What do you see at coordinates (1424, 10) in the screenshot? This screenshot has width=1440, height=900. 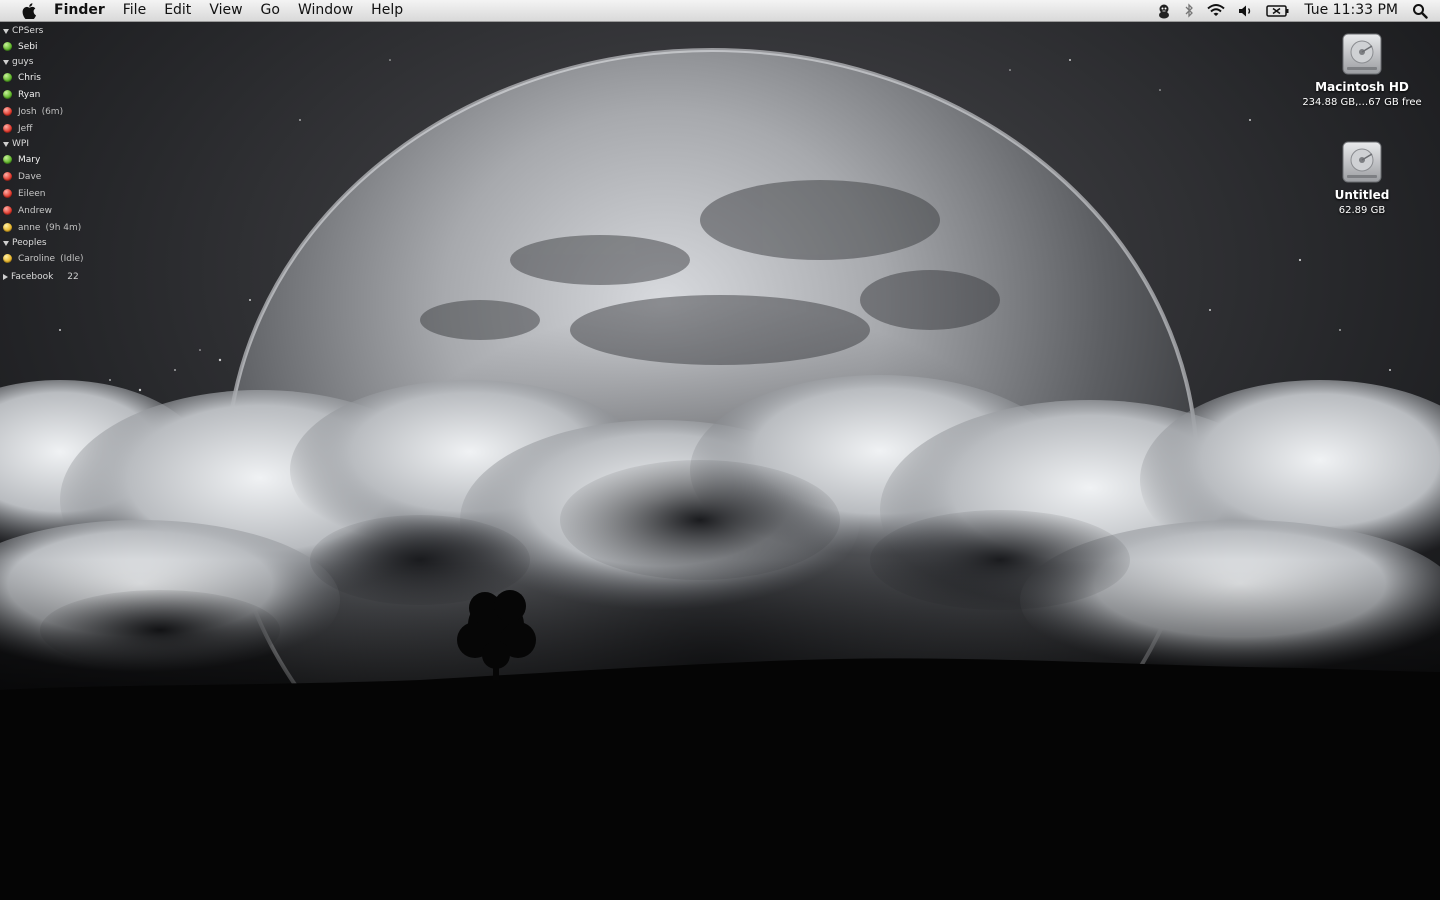 I see `spotlight-icon` at bounding box center [1424, 10].